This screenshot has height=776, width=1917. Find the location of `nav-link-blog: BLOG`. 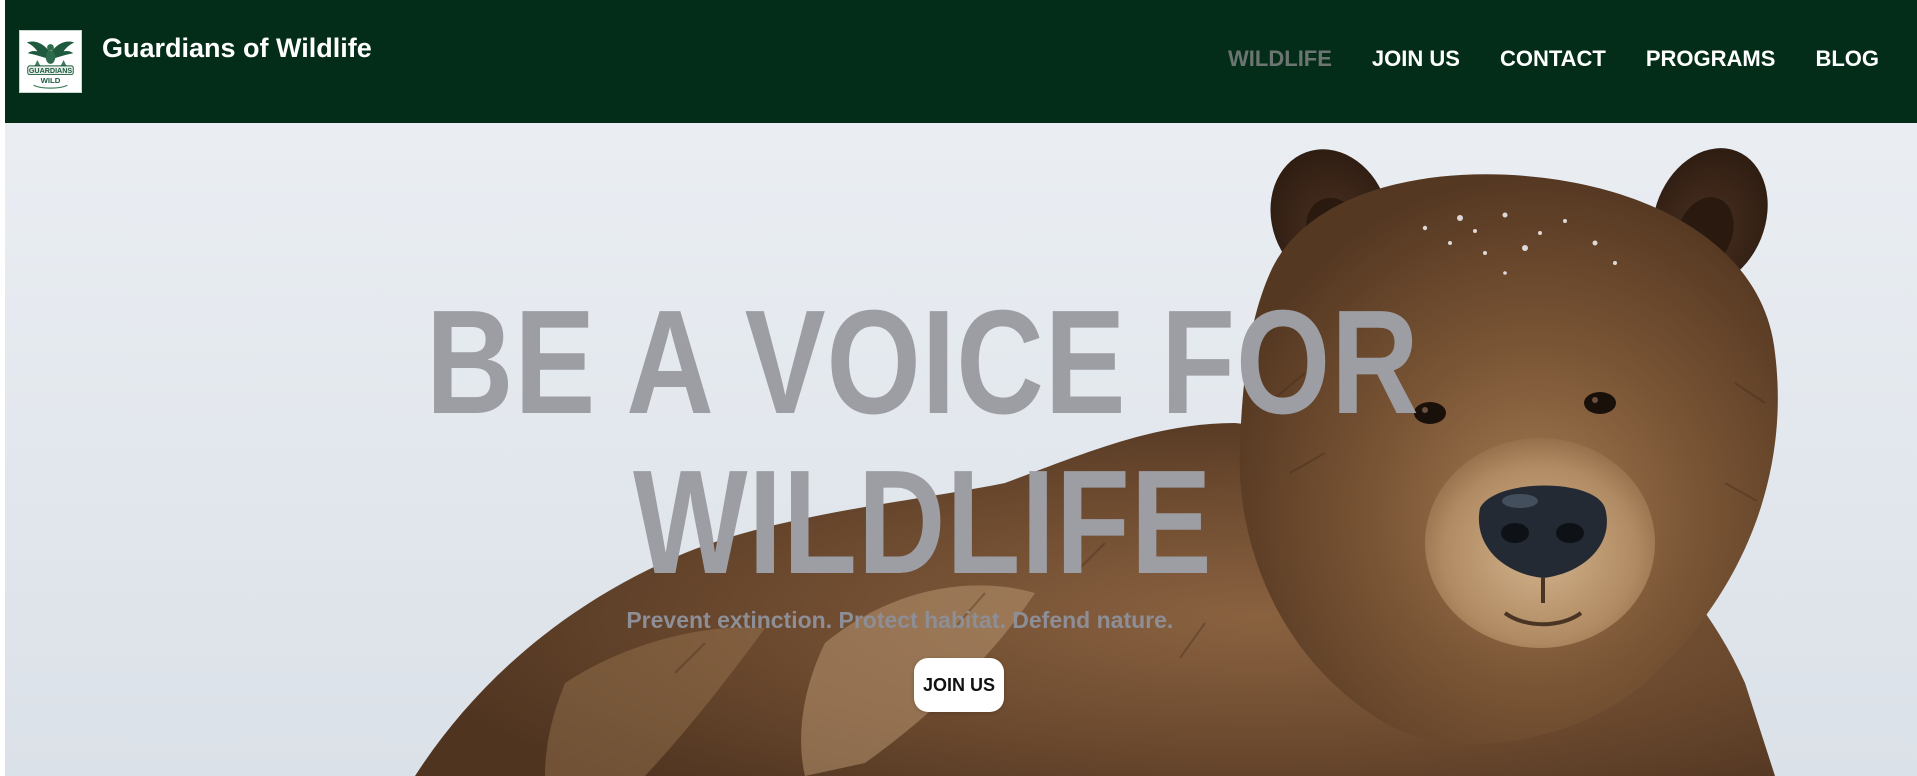

nav-link-blog: BLOG is located at coordinates (1847, 59).